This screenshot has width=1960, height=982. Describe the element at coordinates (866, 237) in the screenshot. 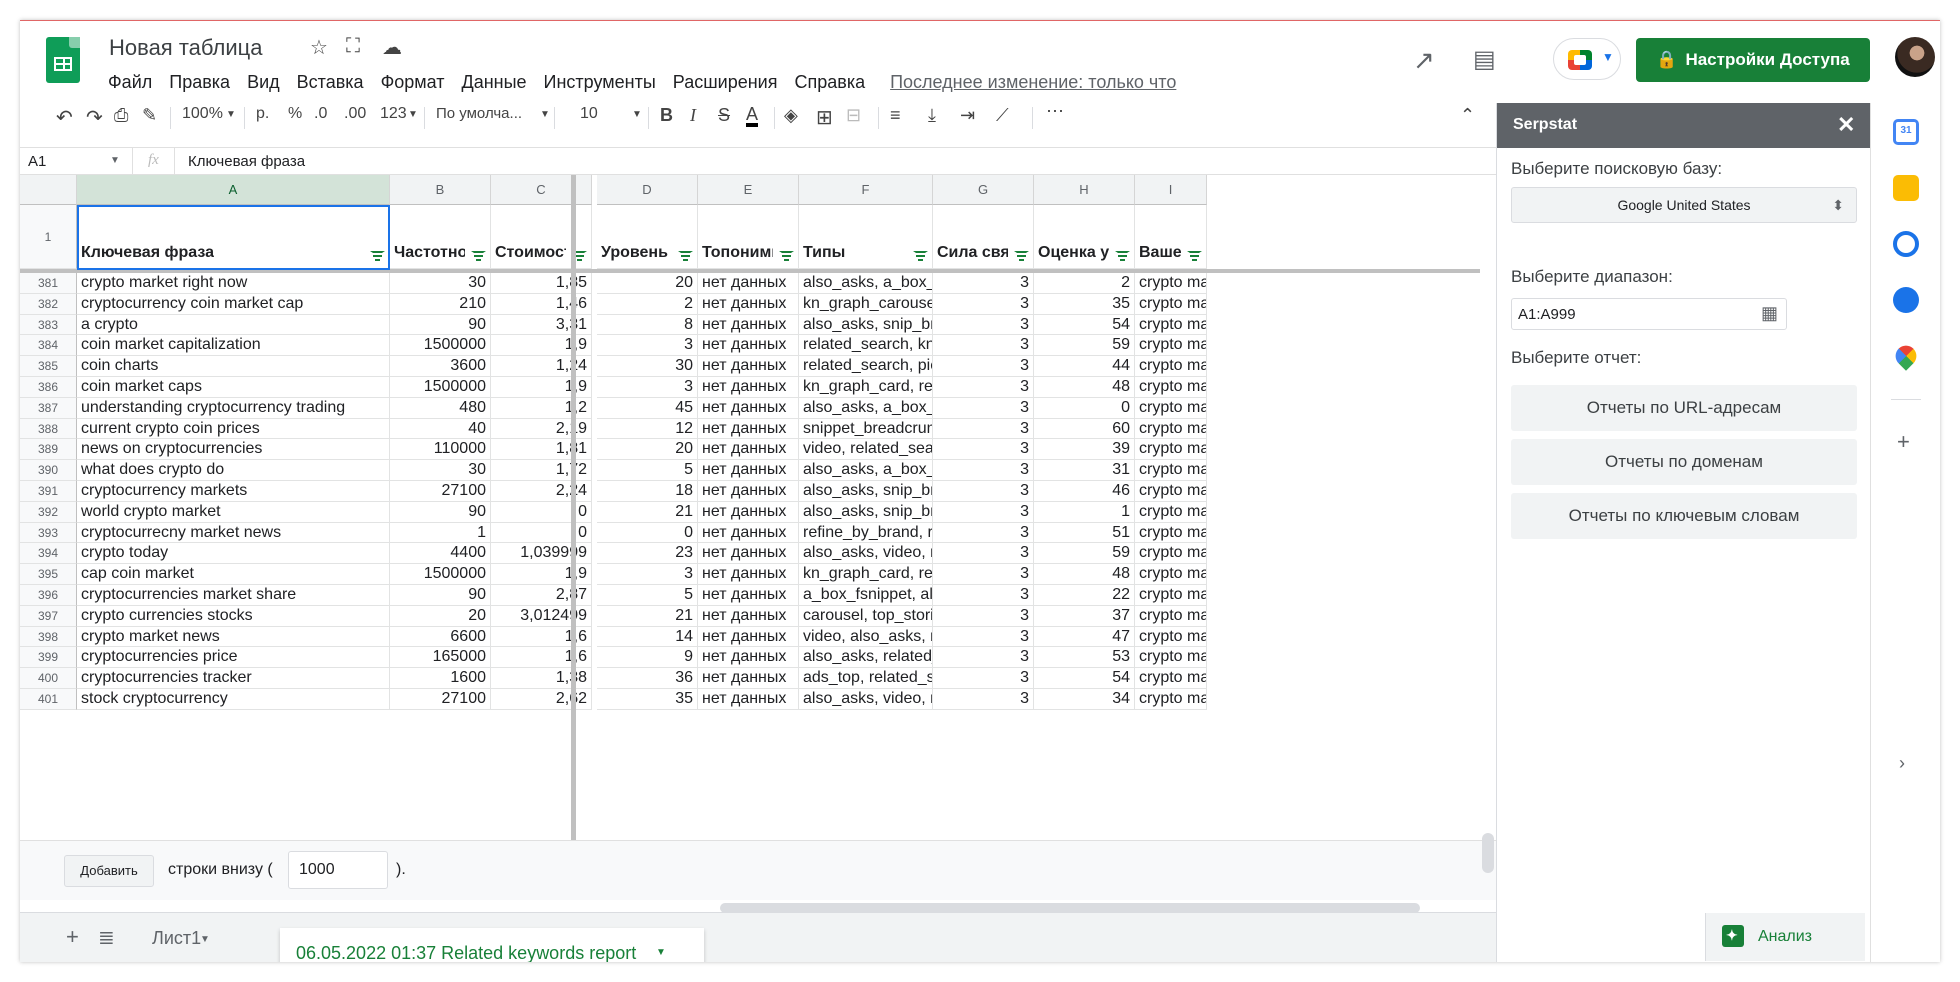

I see `header-cell: Типы` at that location.